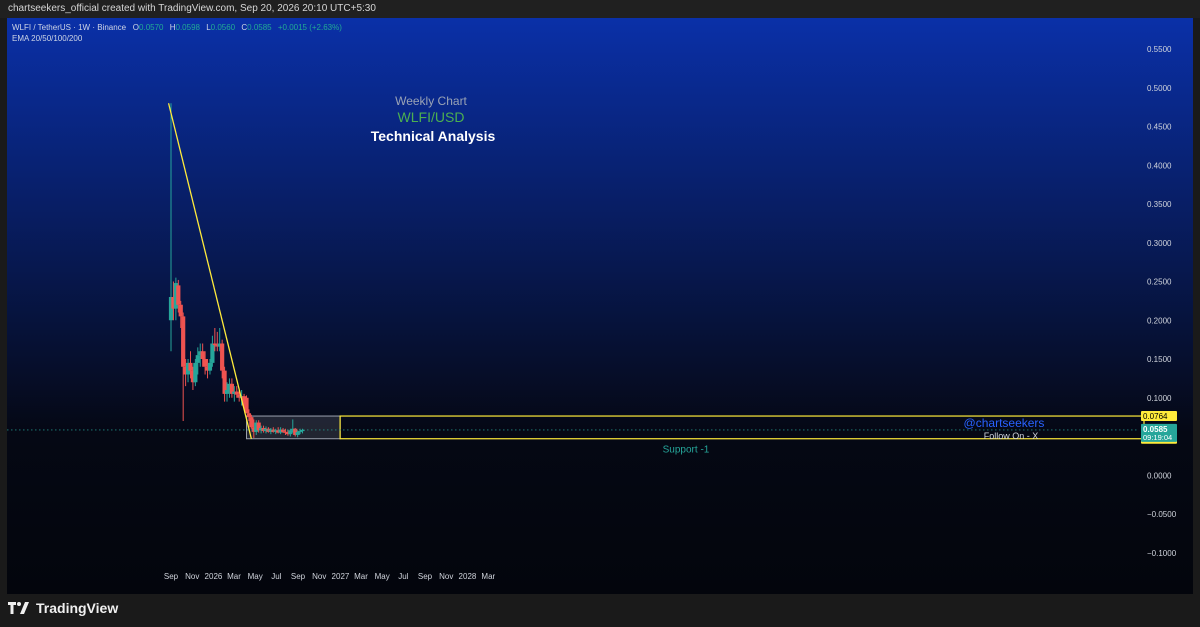 This screenshot has height=627, width=1200. I want to click on x-tick-label: 2026, so click(214, 576).